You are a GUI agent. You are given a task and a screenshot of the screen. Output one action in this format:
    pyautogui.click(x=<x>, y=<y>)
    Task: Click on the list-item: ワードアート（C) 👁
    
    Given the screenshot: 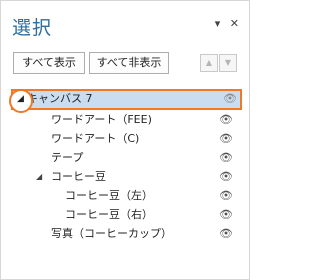 What is the action you would take?
    pyautogui.click(x=126, y=138)
    